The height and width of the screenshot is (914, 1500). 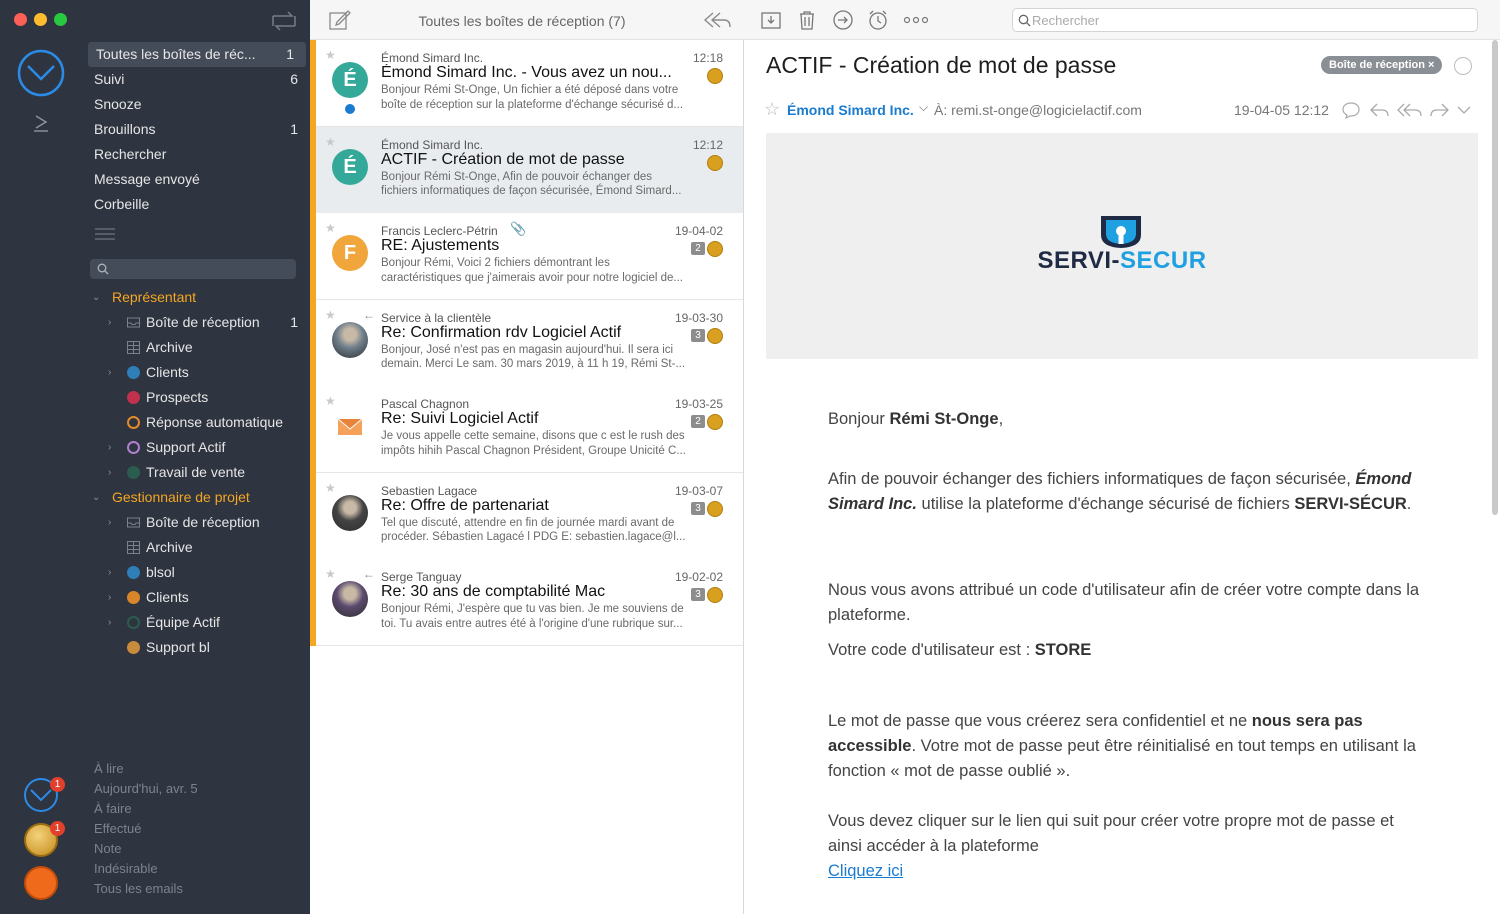 What do you see at coordinates (198, 497) in the screenshot?
I see `account-group-header: ⌄ Gestionnaire de projet` at bounding box center [198, 497].